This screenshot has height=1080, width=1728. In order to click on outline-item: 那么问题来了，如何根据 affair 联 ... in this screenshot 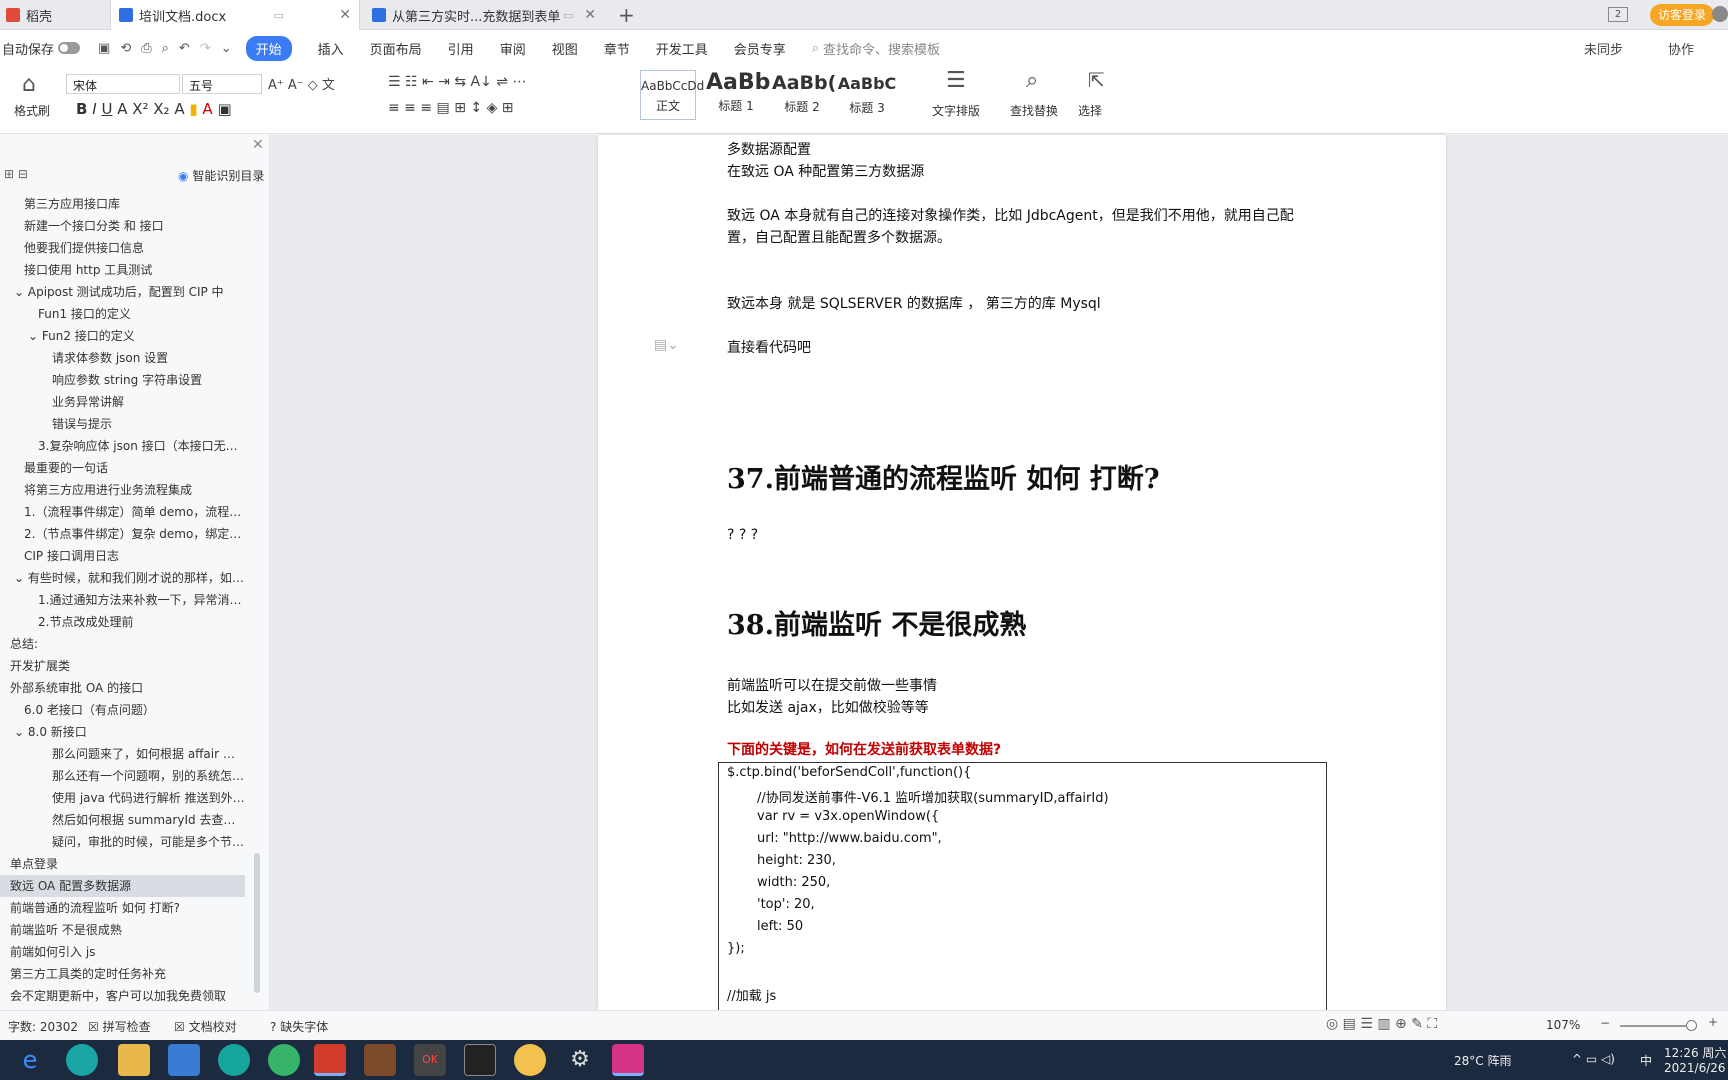, I will do `click(122, 754)`.